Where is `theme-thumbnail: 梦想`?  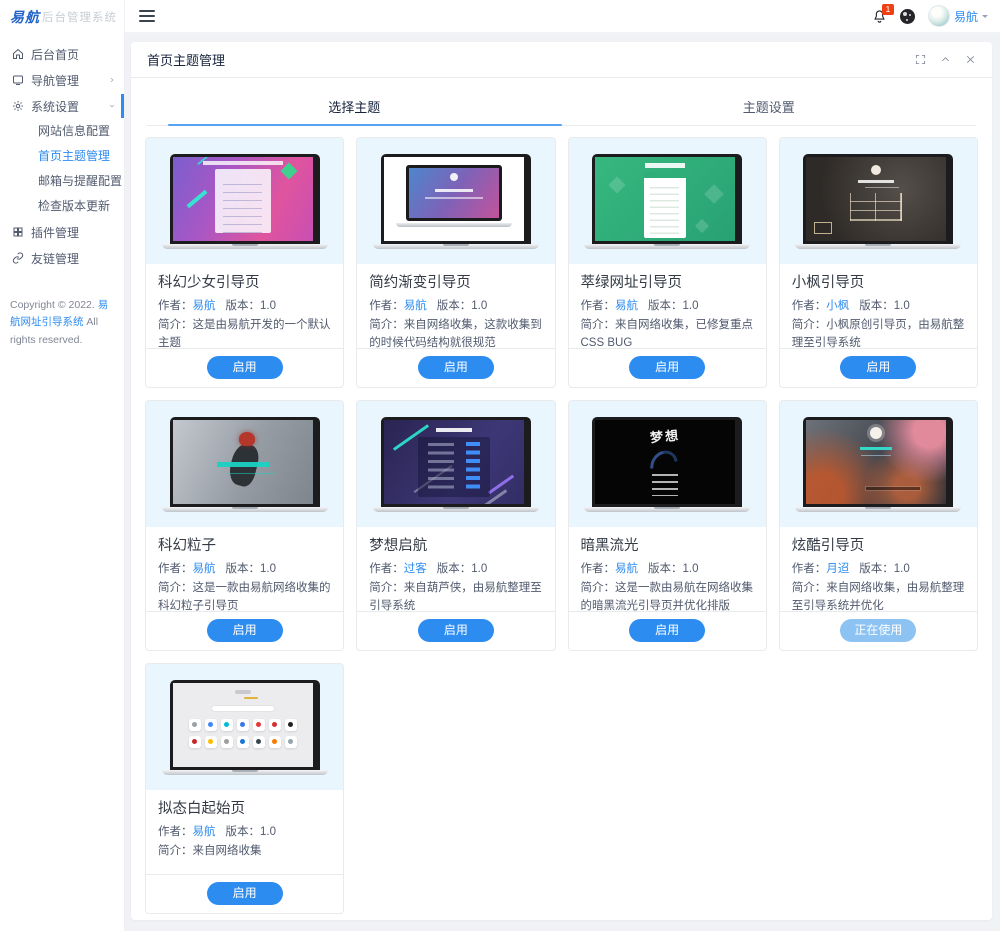
theme-thumbnail: 梦想 is located at coordinates (667, 464).